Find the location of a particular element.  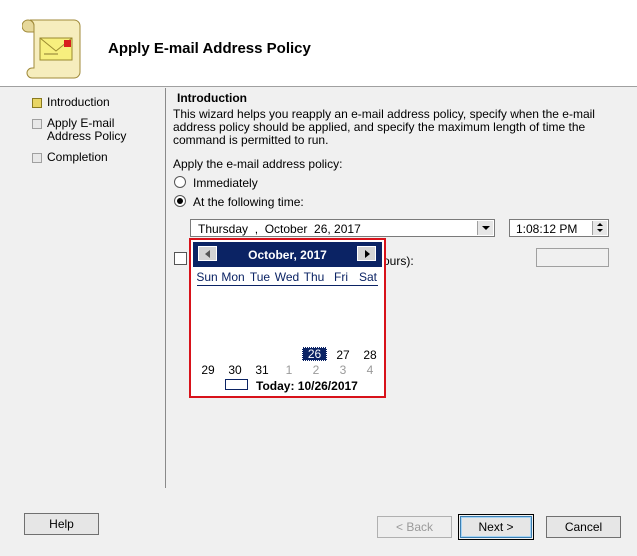

sidebar-item-label: Completion is located at coordinates (77, 157).